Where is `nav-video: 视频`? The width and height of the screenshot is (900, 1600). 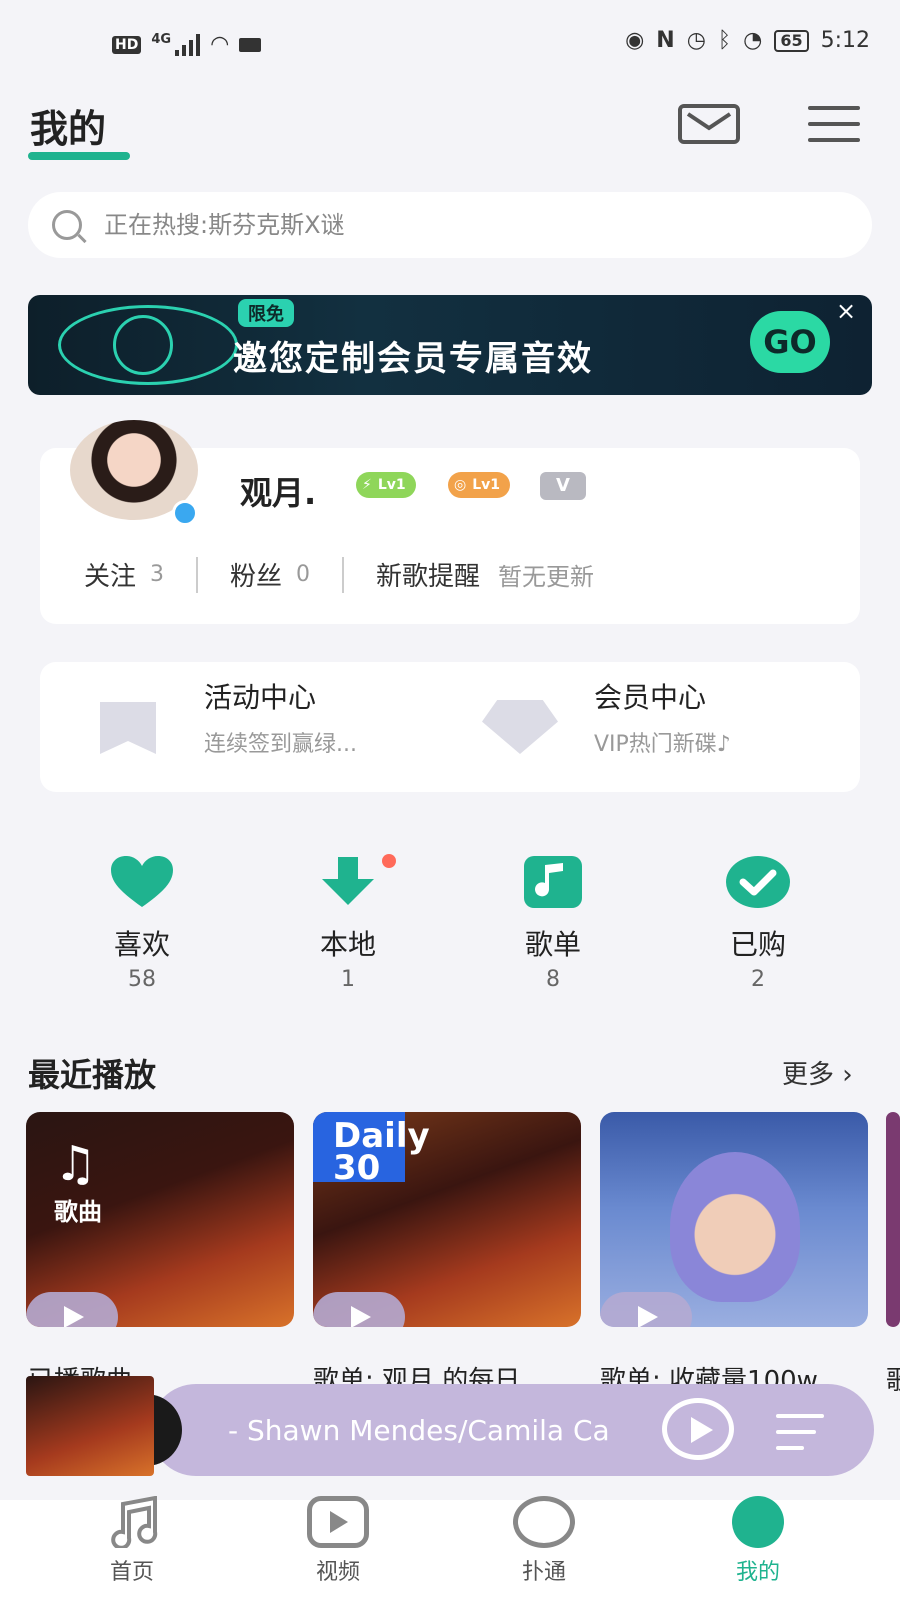
nav-video: 视频 is located at coordinates (338, 1541).